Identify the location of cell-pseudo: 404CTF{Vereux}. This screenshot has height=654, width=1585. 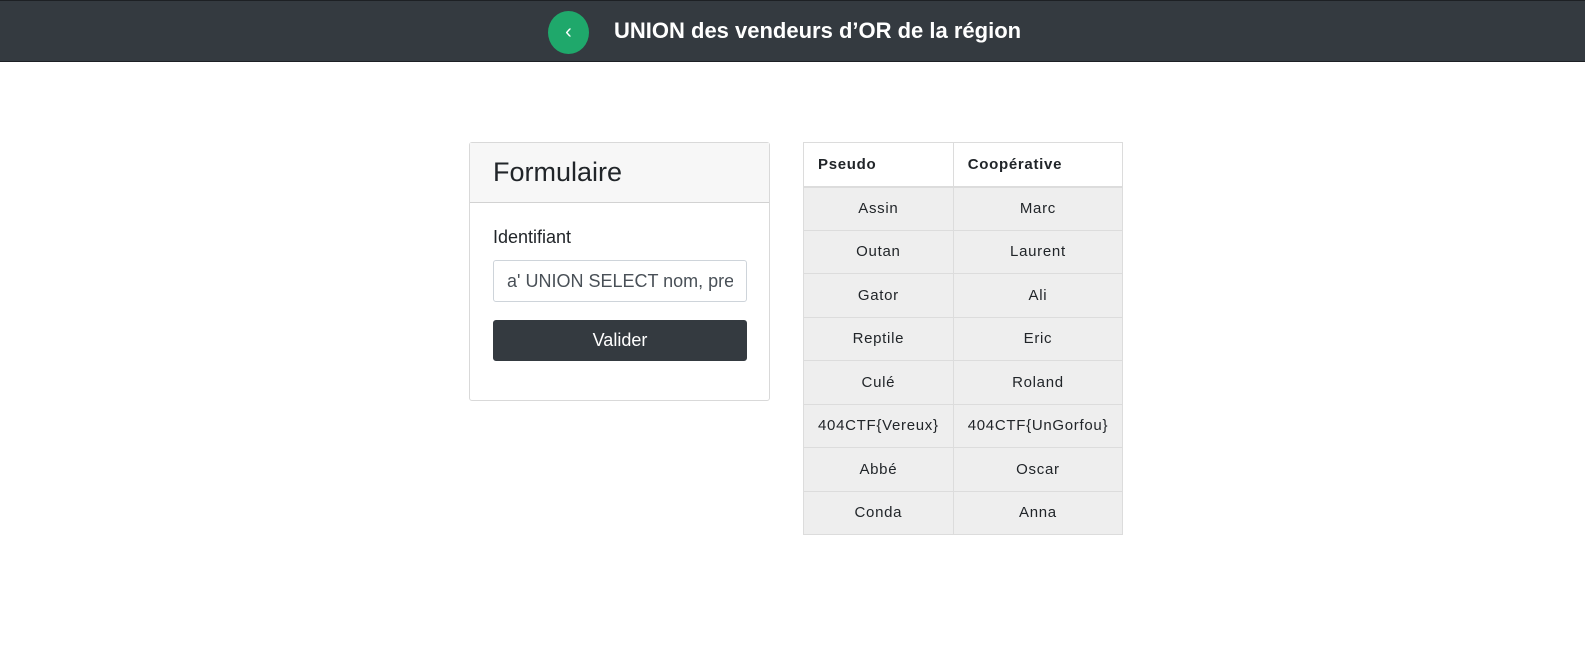
(878, 425).